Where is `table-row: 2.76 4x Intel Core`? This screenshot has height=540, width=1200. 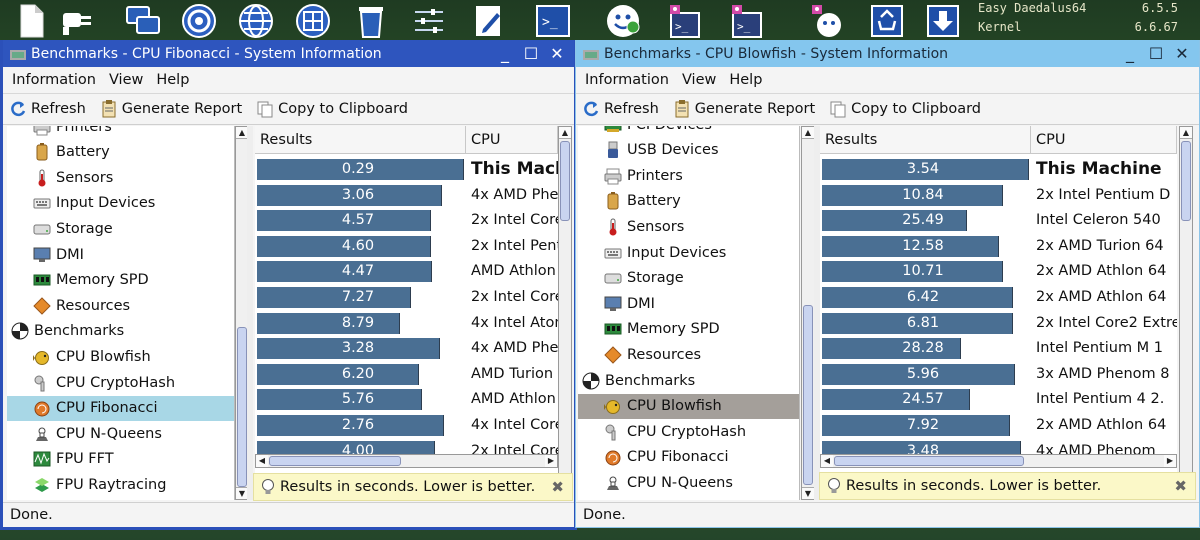
table-row: 2.76 4x Intel Core is located at coordinates (406, 425).